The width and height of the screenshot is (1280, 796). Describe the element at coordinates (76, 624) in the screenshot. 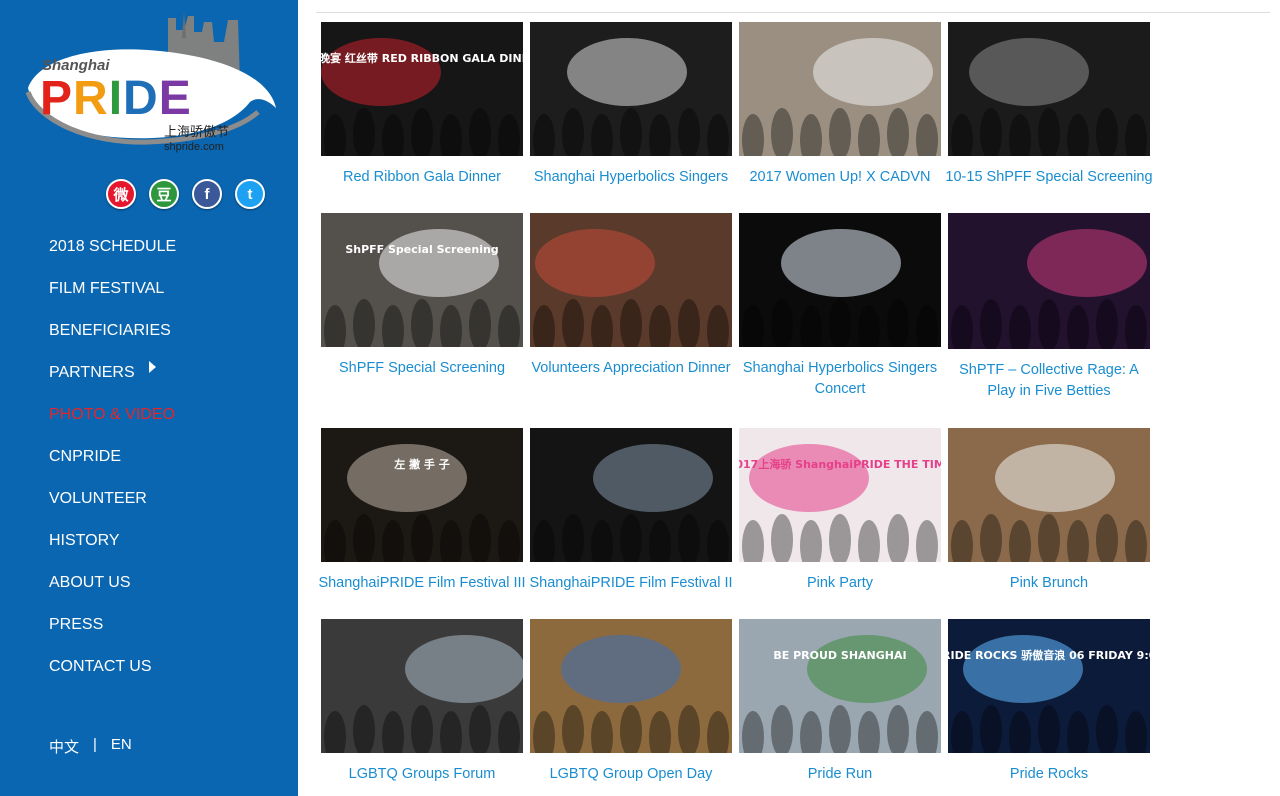

I see `nav-item-label: PRESS` at that location.